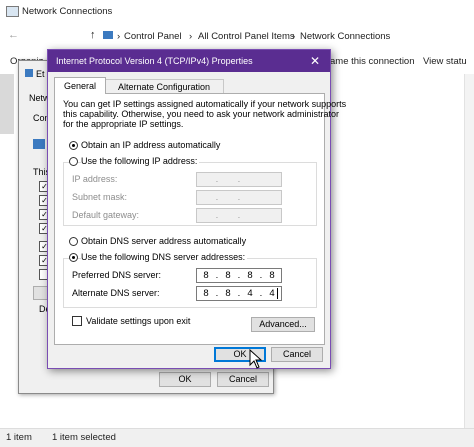  What do you see at coordinates (239, 197) in the screenshot?
I see `subnet-mask-field: ..` at bounding box center [239, 197].